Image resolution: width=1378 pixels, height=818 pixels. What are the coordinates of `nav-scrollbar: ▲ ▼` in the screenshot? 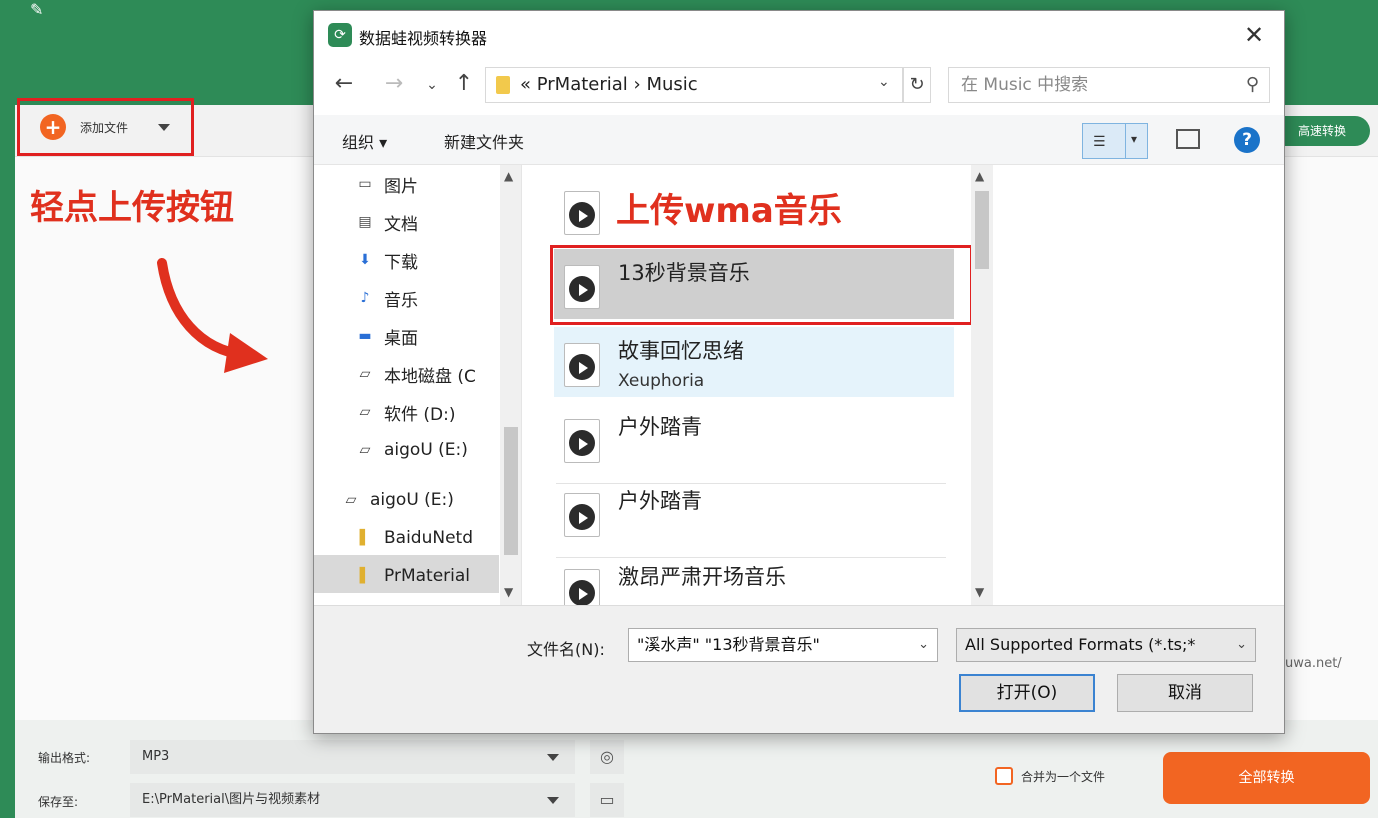 It's located at (510, 385).